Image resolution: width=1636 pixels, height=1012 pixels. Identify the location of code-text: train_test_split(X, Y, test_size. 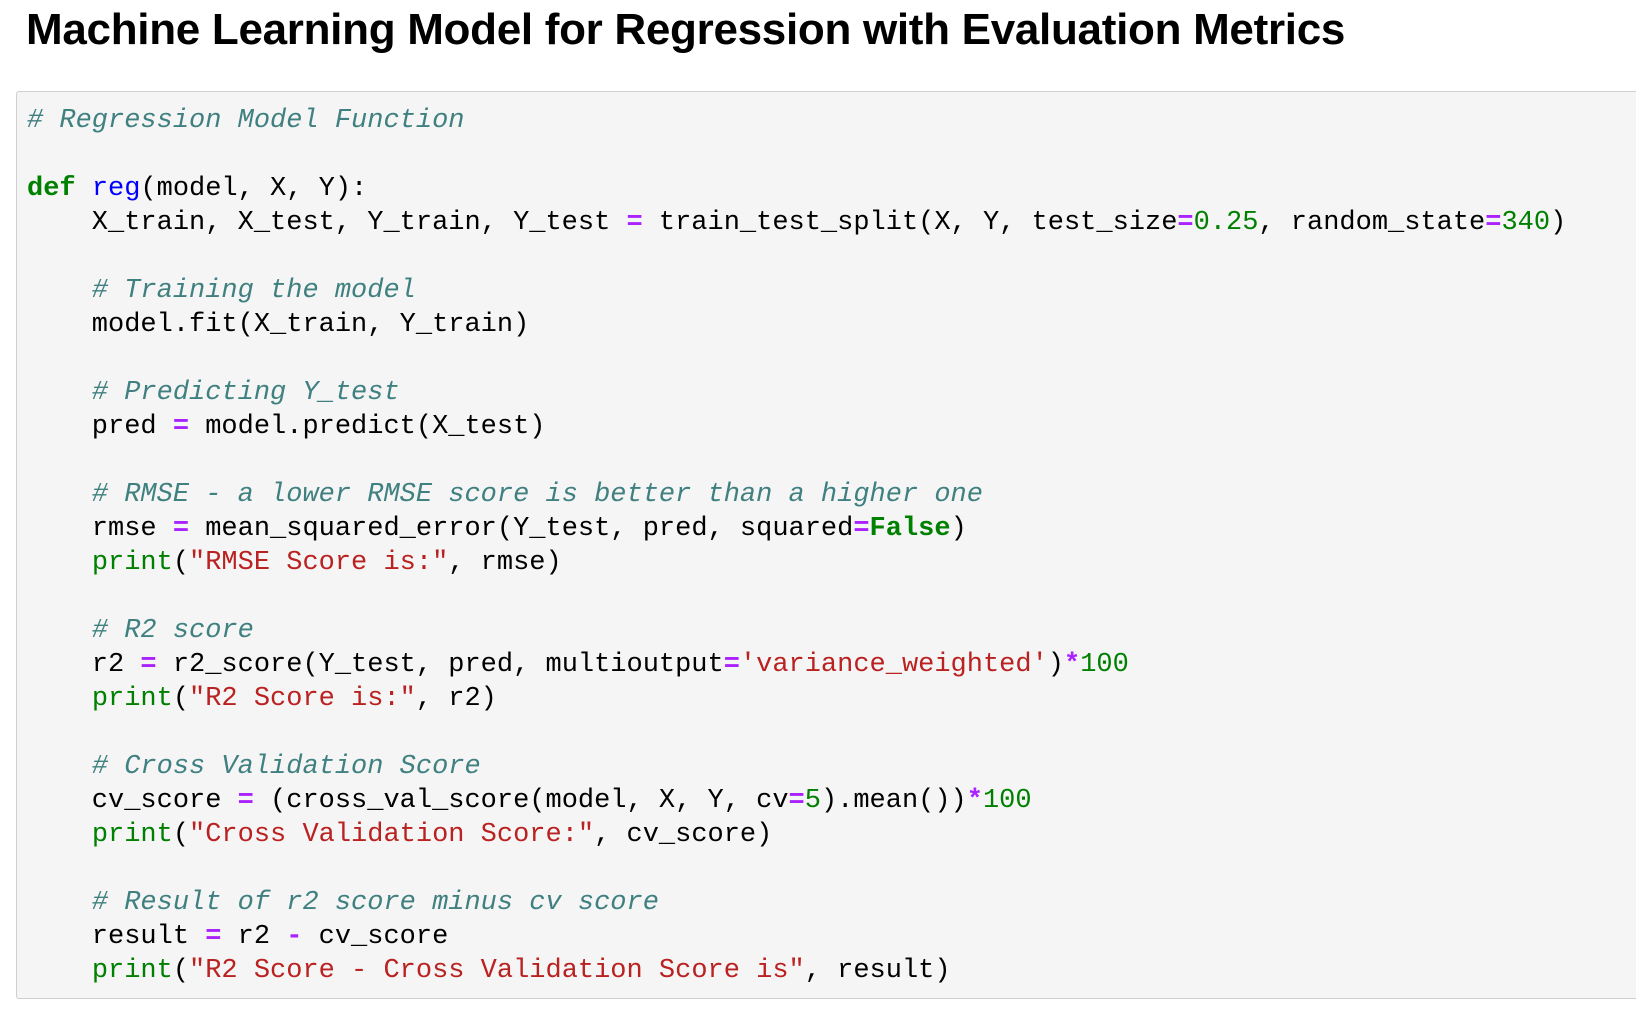
(910, 223).